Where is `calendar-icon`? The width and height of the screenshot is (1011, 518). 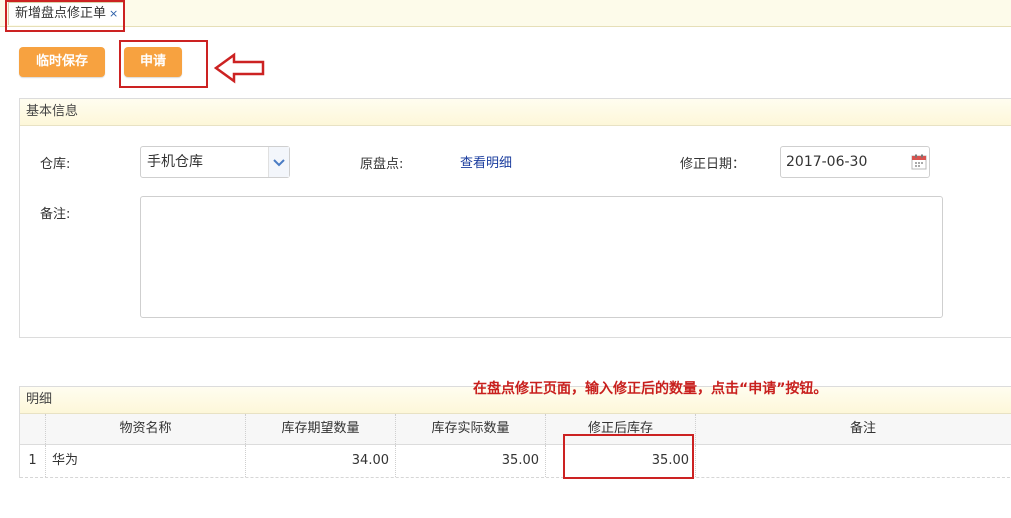 calendar-icon is located at coordinates (919, 162).